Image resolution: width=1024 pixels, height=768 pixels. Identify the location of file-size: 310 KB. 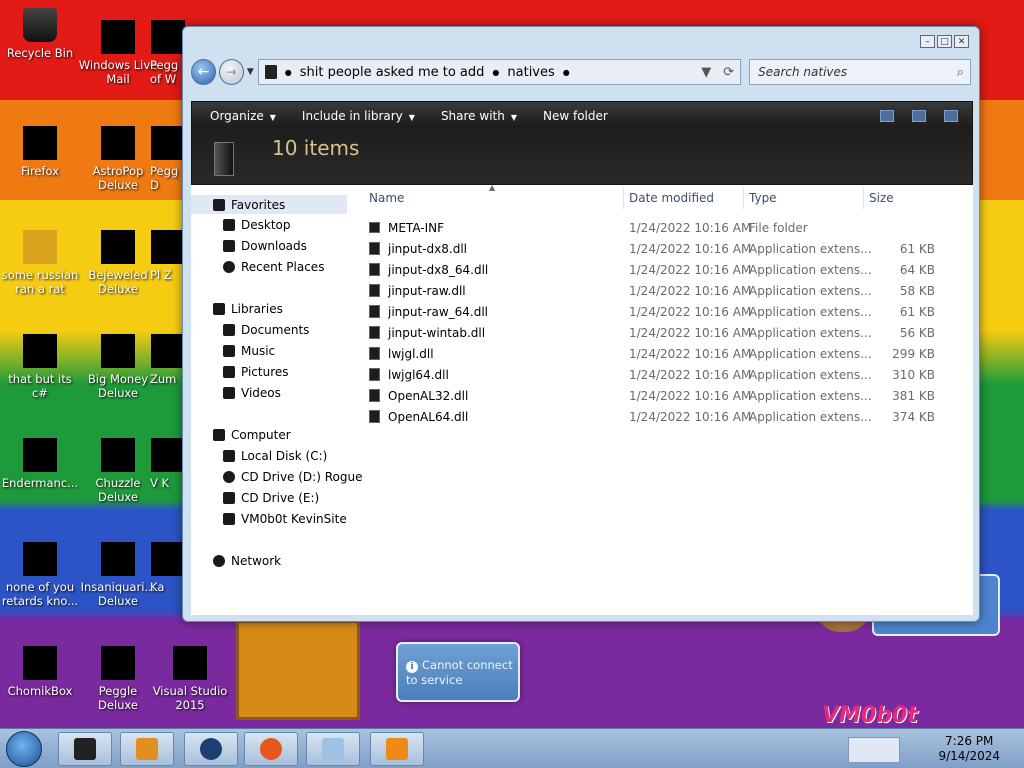
(913, 374).